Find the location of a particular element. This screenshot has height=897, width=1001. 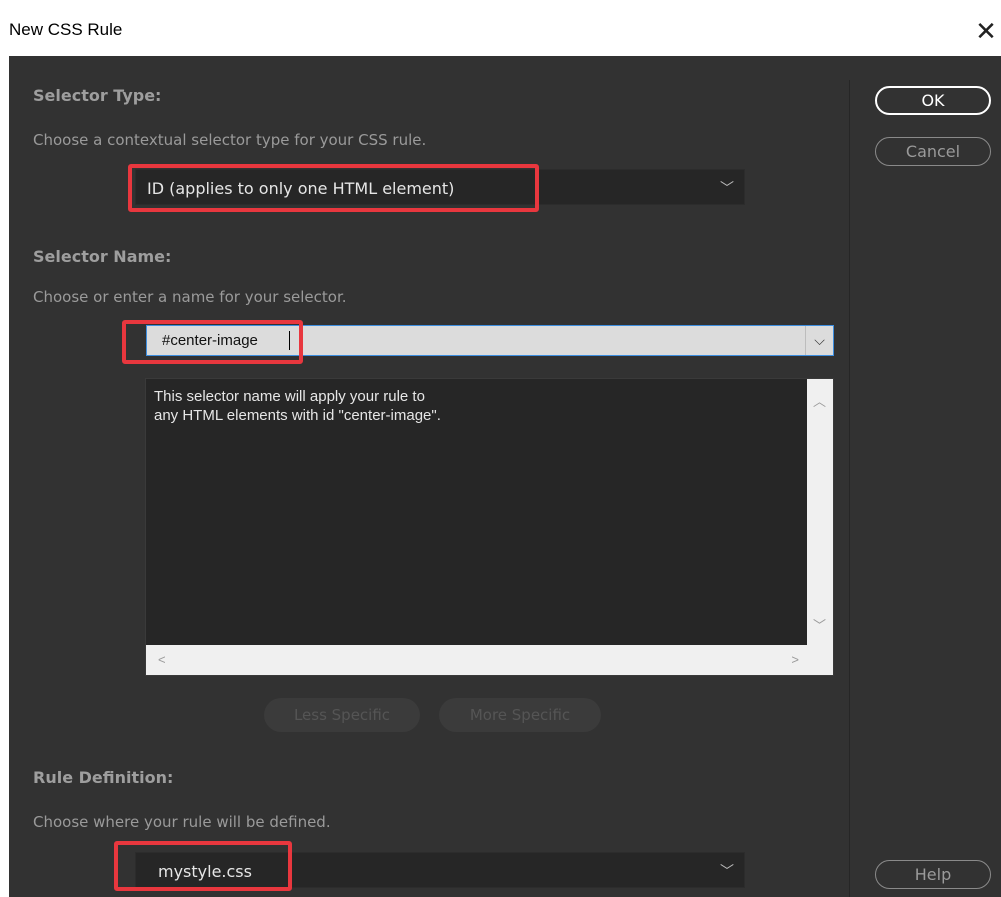

title-bar: New CSS Rule ✕ is located at coordinates (500, 28).